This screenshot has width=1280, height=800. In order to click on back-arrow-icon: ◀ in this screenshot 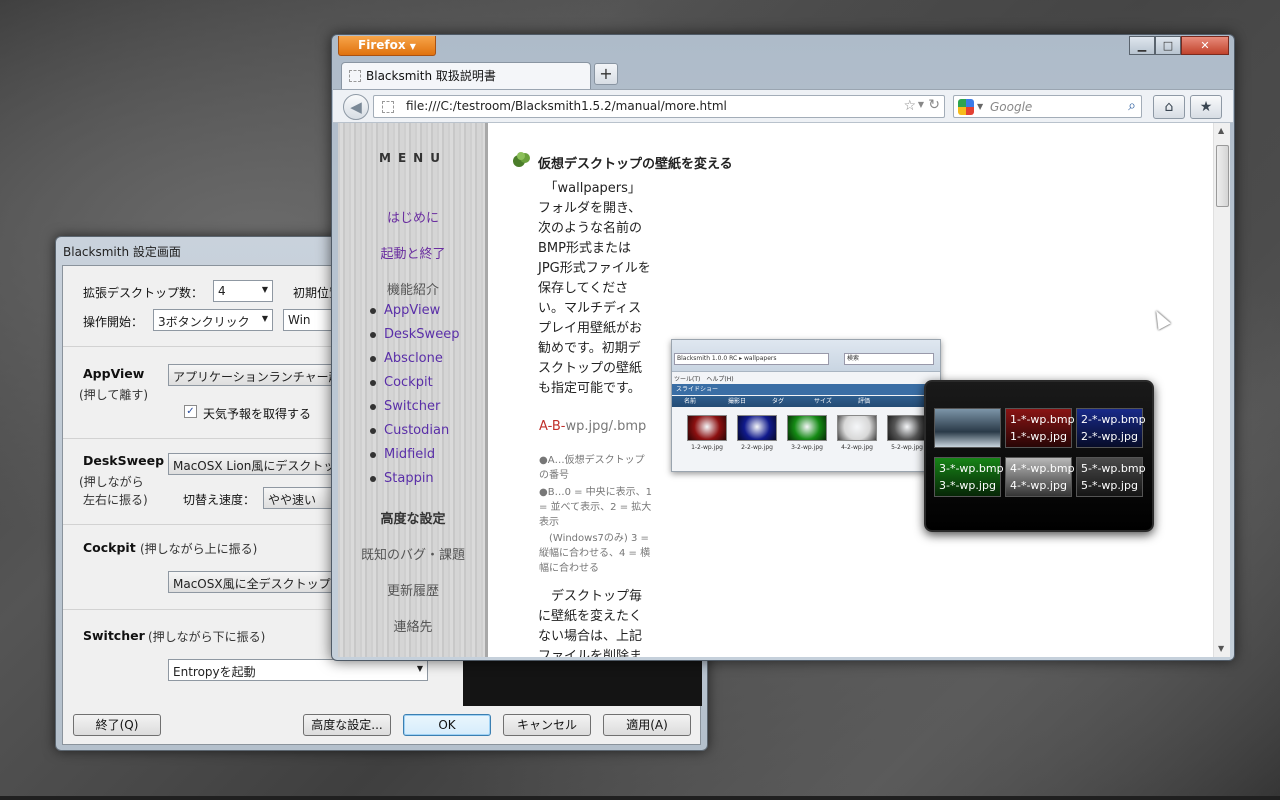, I will do `click(356, 107)`.